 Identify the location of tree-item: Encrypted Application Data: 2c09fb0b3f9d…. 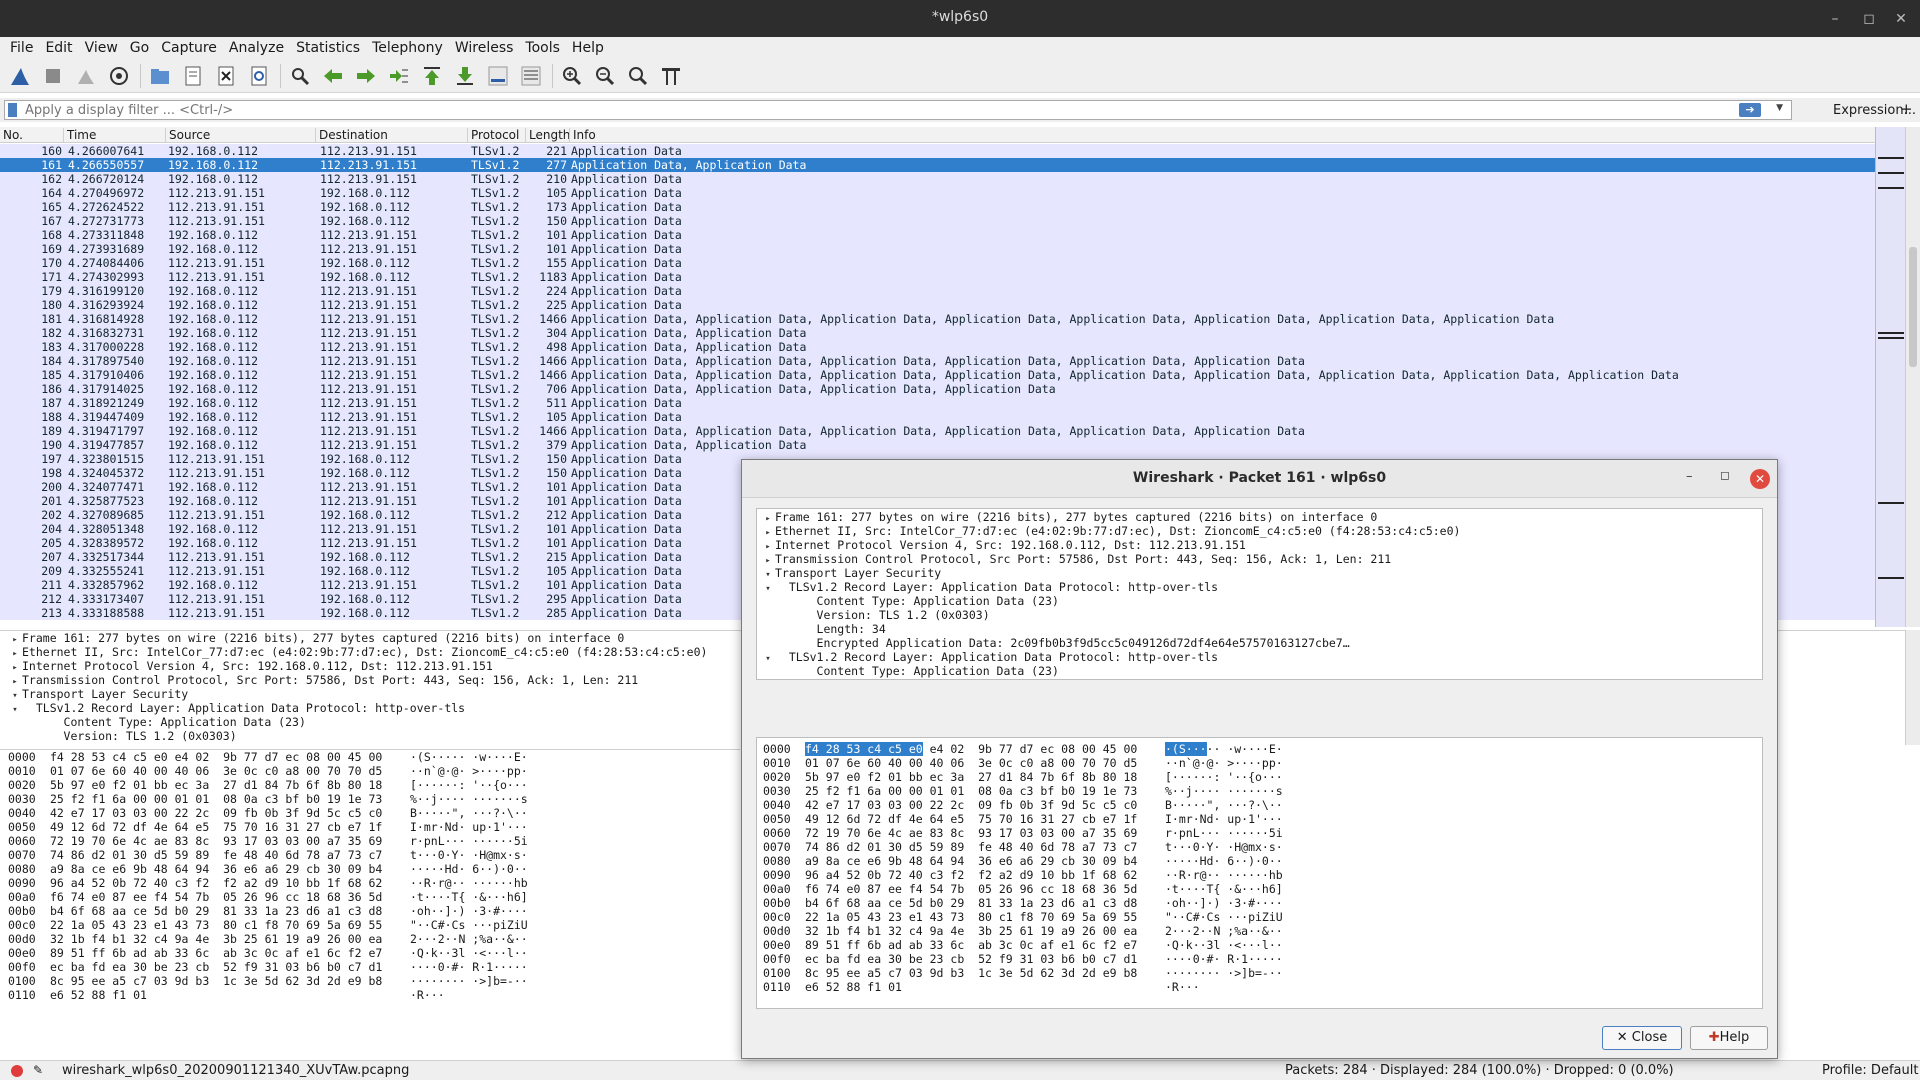
(1259, 643).